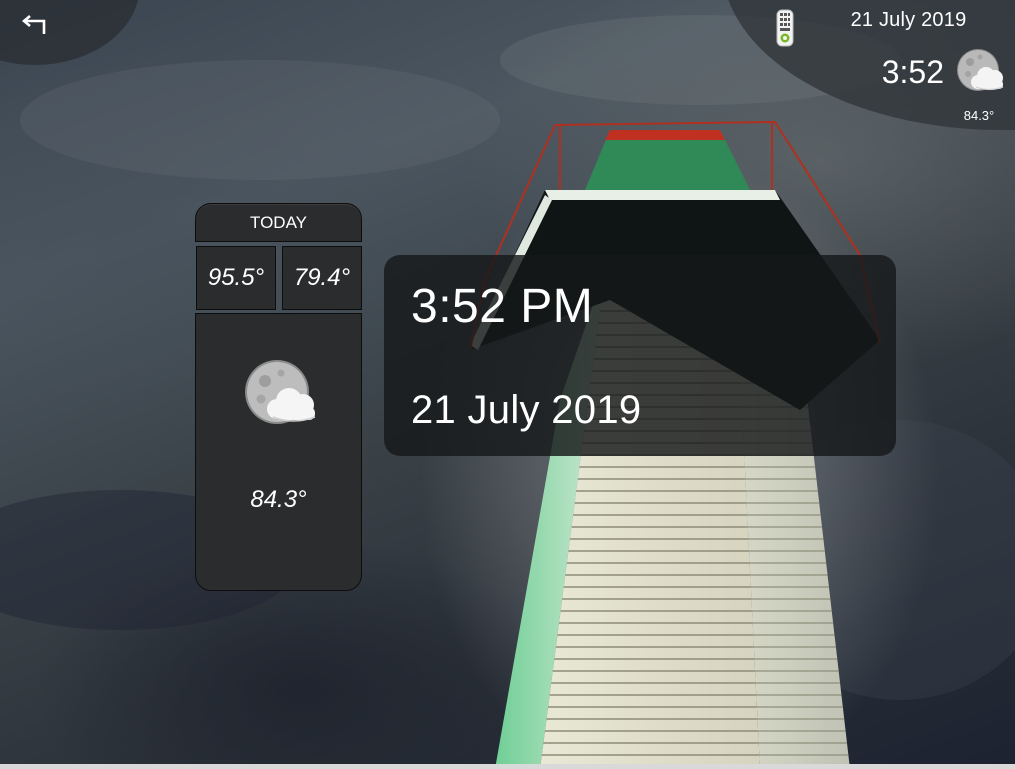  I want to click on today-current-temperature: 84.3°, so click(278, 499).